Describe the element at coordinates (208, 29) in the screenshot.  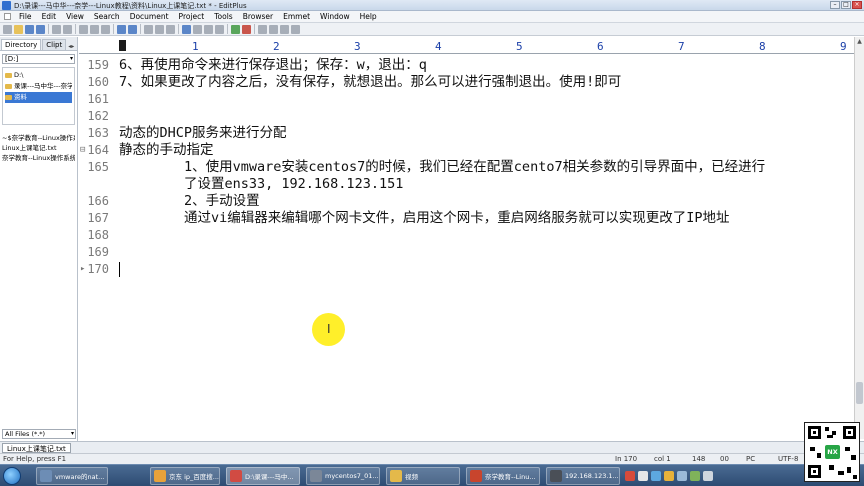
I see `line-number-icon` at that location.